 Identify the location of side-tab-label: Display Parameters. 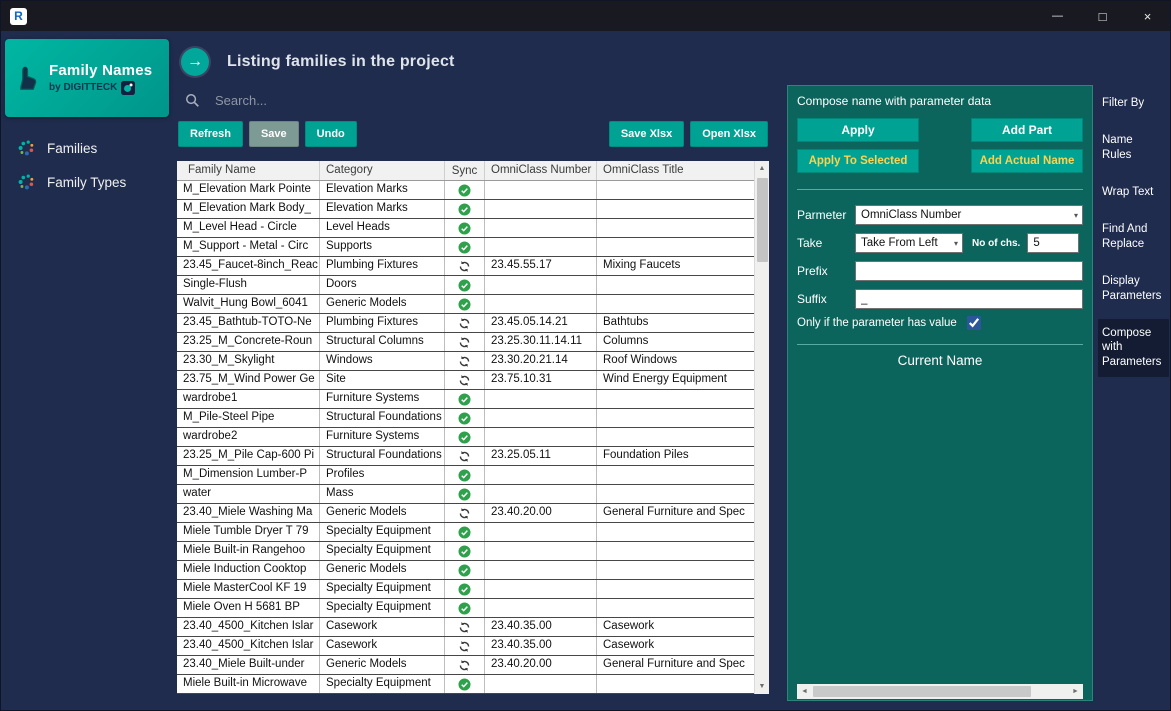
(1132, 288).